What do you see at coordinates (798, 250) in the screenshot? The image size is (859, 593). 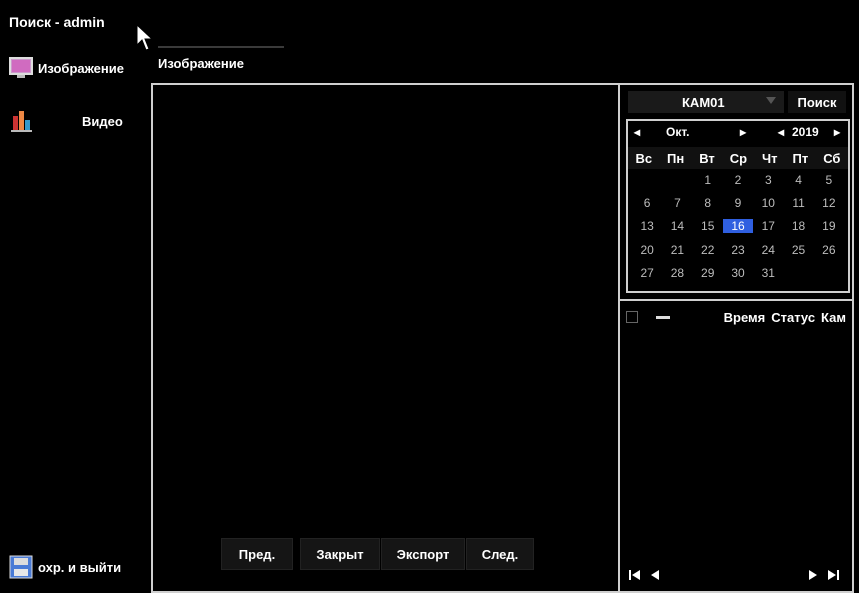 I see `calendar-day: 25` at bounding box center [798, 250].